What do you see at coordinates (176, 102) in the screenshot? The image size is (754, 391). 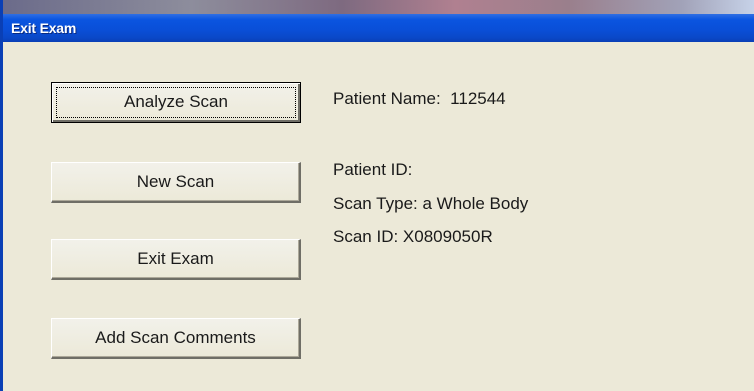 I see `analyze-scan-button: Analyze Scan` at bounding box center [176, 102].